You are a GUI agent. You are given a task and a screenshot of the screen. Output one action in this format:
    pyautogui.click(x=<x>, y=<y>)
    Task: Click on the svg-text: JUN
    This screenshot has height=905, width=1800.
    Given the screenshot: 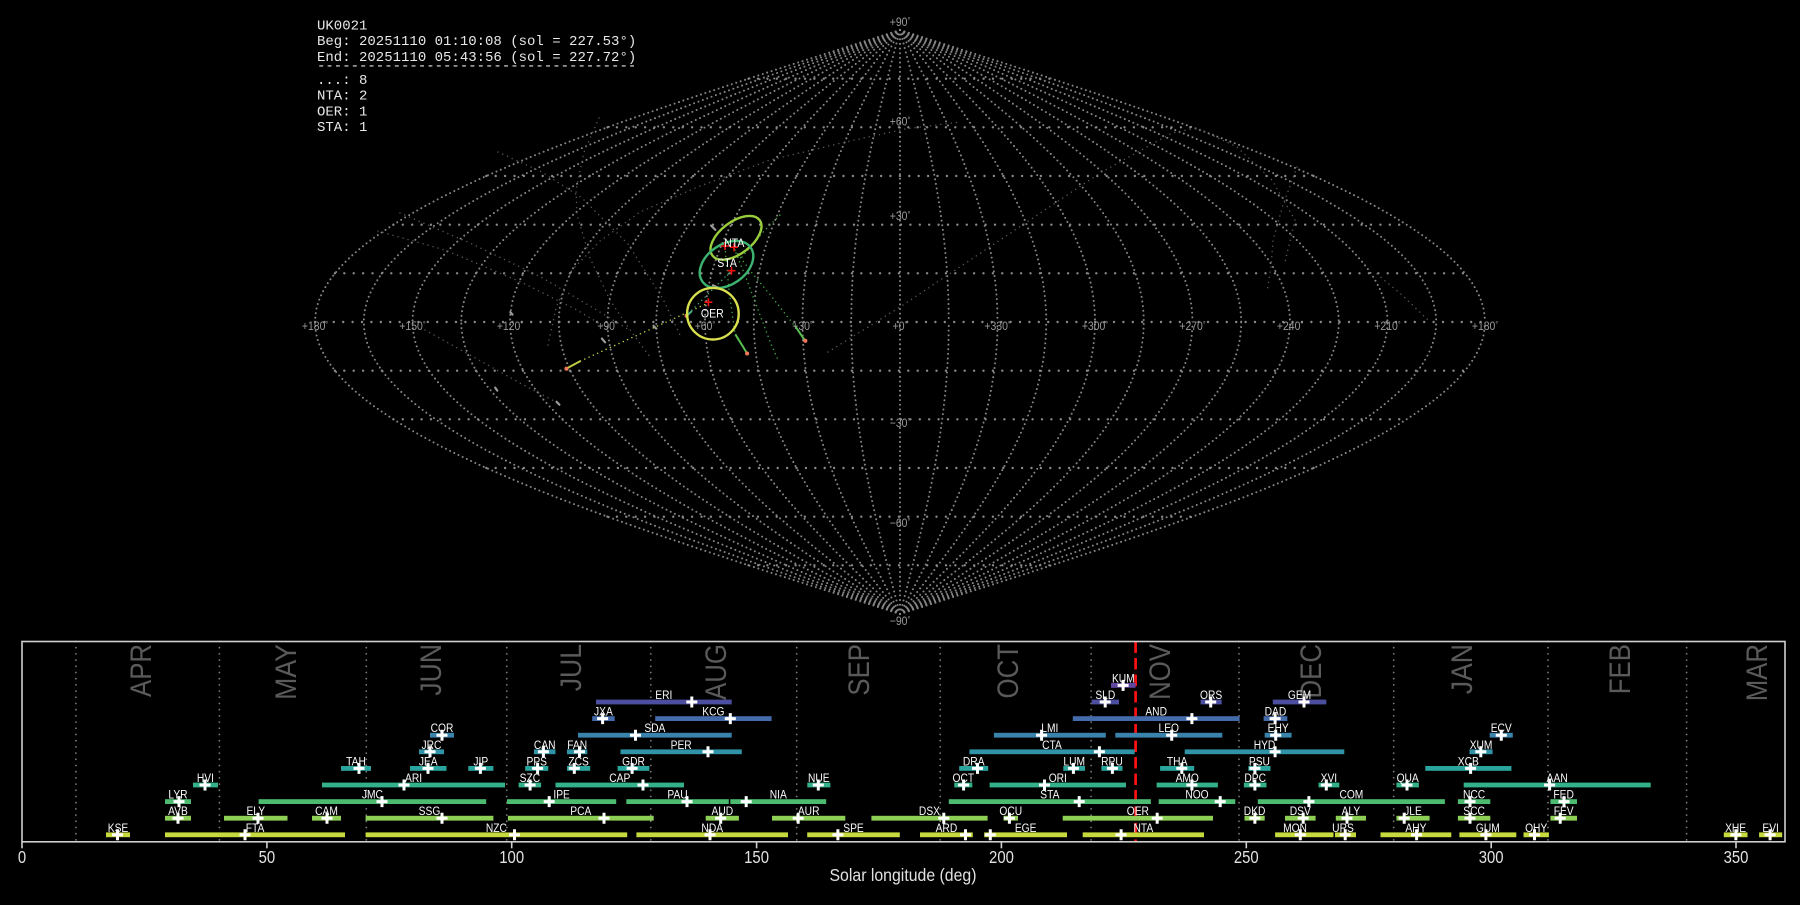 What is the action you would take?
    pyautogui.click(x=431, y=670)
    